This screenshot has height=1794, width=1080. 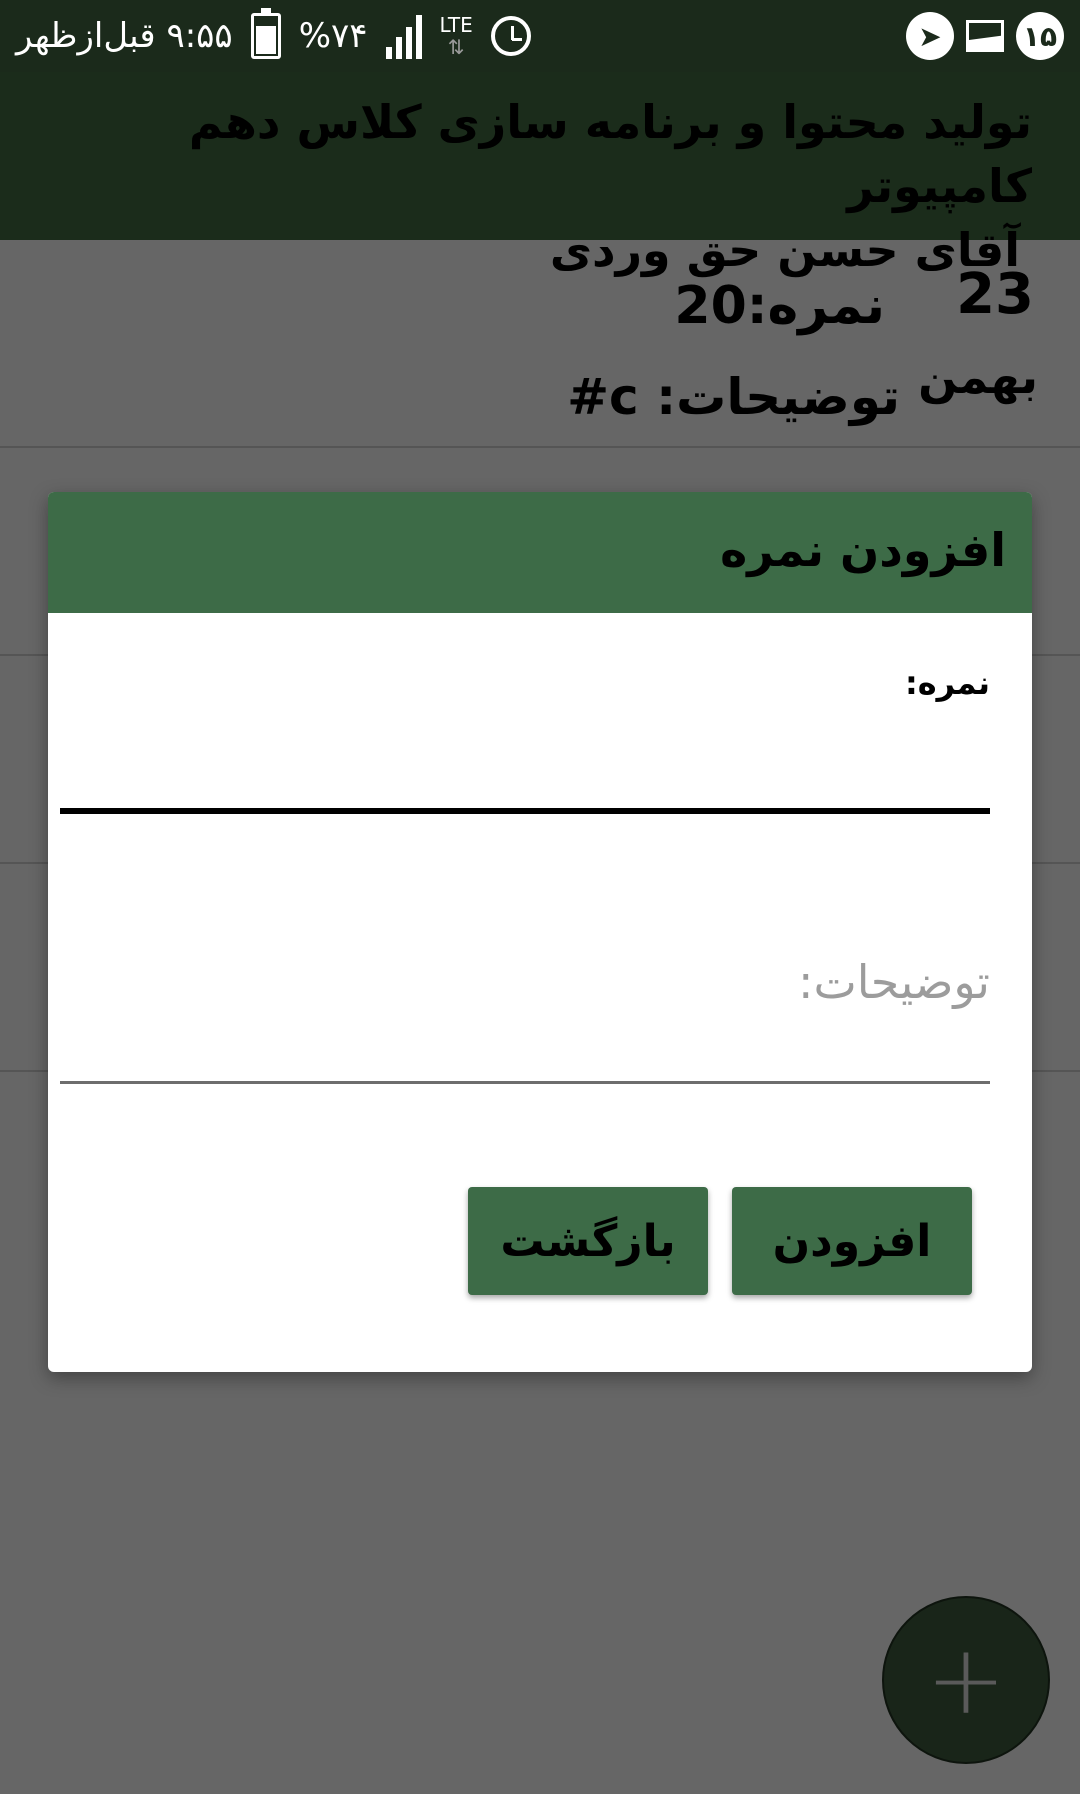 What do you see at coordinates (930, 36) in the screenshot?
I see `telegram-icon: ➤` at bounding box center [930, 36].